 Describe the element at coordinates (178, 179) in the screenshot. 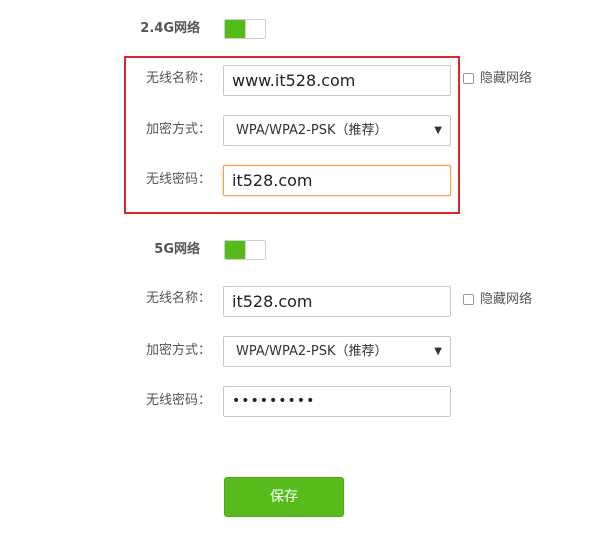

I see `password-label-24g: 无线密码：` at that location.